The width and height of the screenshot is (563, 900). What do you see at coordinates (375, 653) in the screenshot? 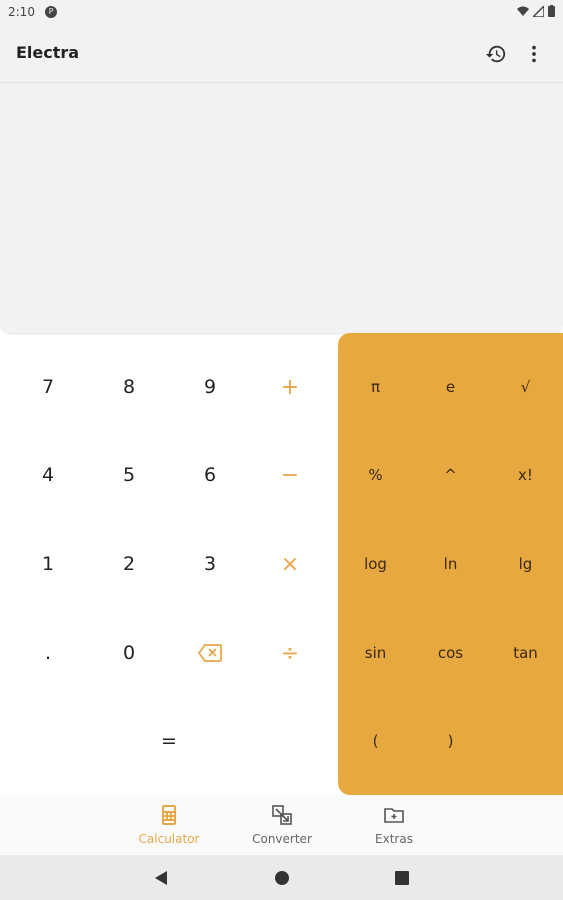
I see `key-sin: sin` at bounding box center [375, 653].